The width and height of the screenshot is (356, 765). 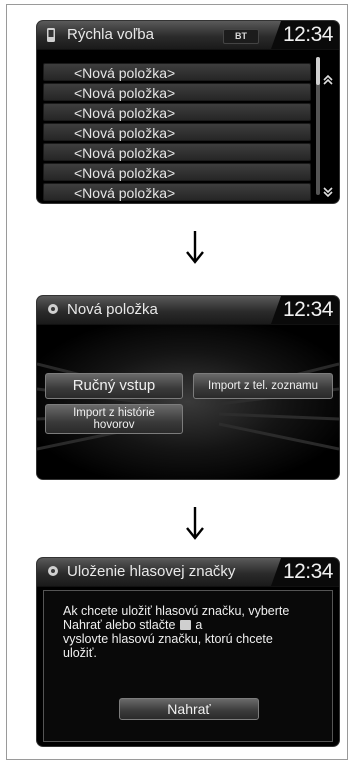 What do you see at coordinates (80, 653) in the screenshot?
I see `message-line: uložiť.` at bounding box center [80, 653].